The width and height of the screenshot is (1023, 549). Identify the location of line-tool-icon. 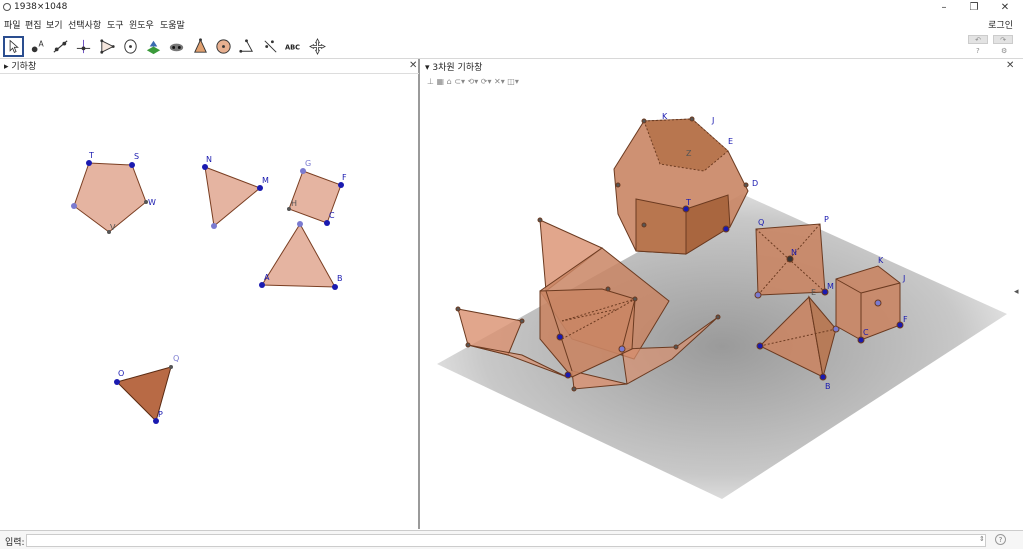
(60, 46).